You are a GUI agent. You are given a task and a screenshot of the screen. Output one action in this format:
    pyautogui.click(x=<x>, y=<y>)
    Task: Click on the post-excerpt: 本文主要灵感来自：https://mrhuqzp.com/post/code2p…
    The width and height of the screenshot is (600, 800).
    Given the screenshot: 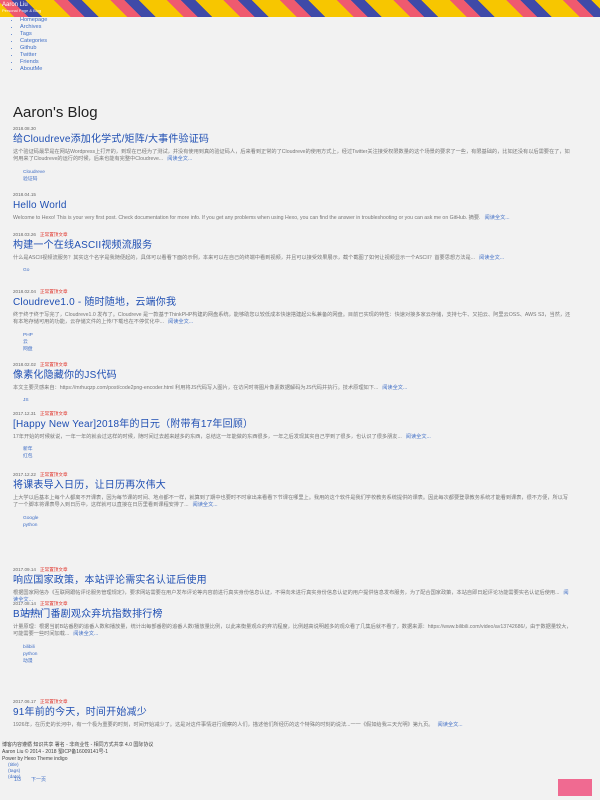 What is the action you would take?
    pyautogui.click(x=210, y=387)
    